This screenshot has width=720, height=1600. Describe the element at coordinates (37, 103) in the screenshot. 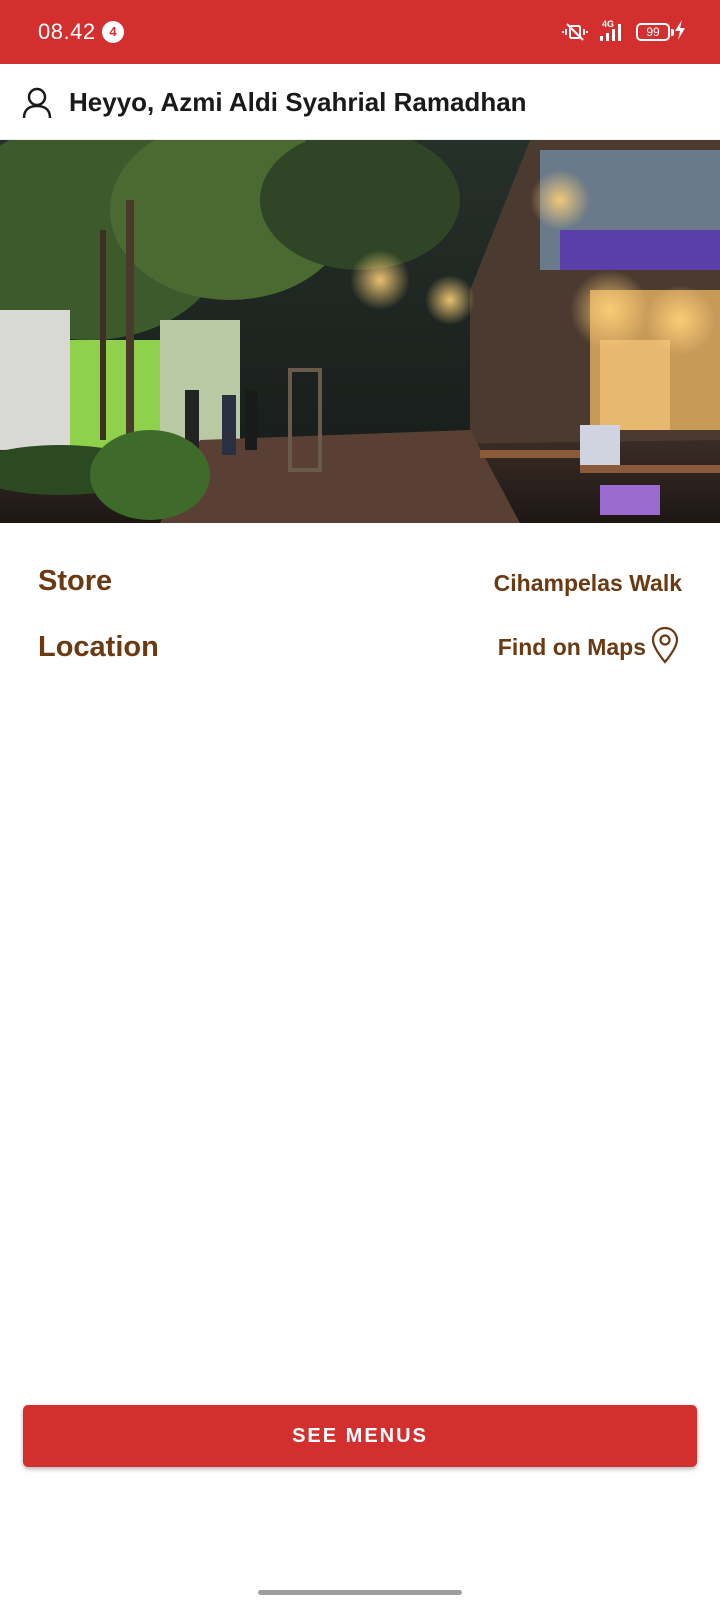

I see `user-icon` at that location.